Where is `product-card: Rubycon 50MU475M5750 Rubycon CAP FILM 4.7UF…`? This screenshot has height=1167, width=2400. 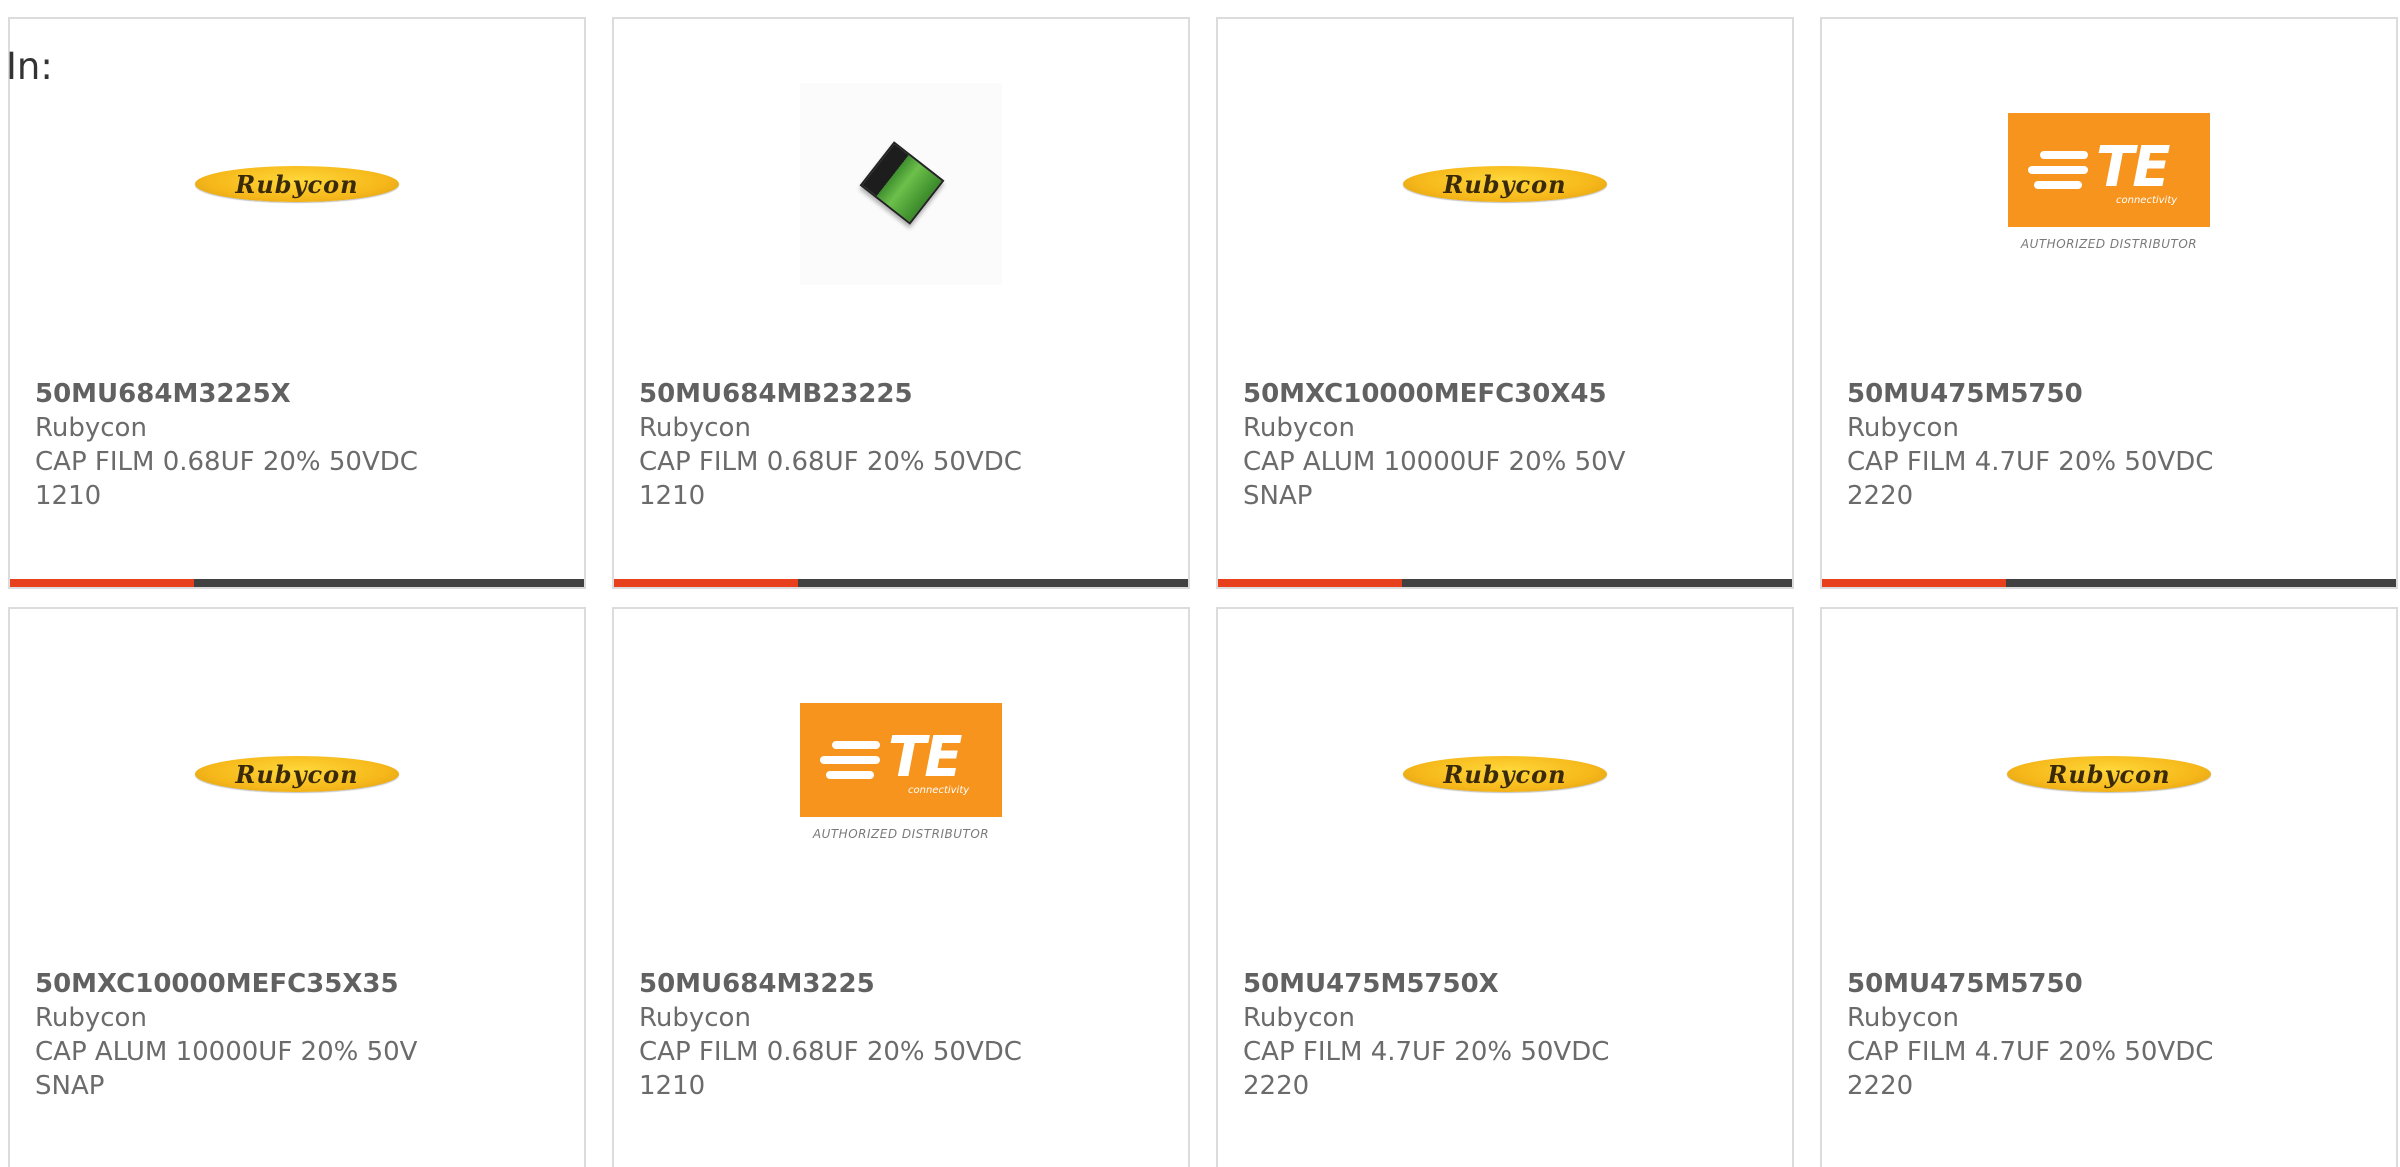
product-card: Rubycon 50MU475M5750 Rubycon CAP FILM 4.7UF… is located at coordinates (2109, 887).